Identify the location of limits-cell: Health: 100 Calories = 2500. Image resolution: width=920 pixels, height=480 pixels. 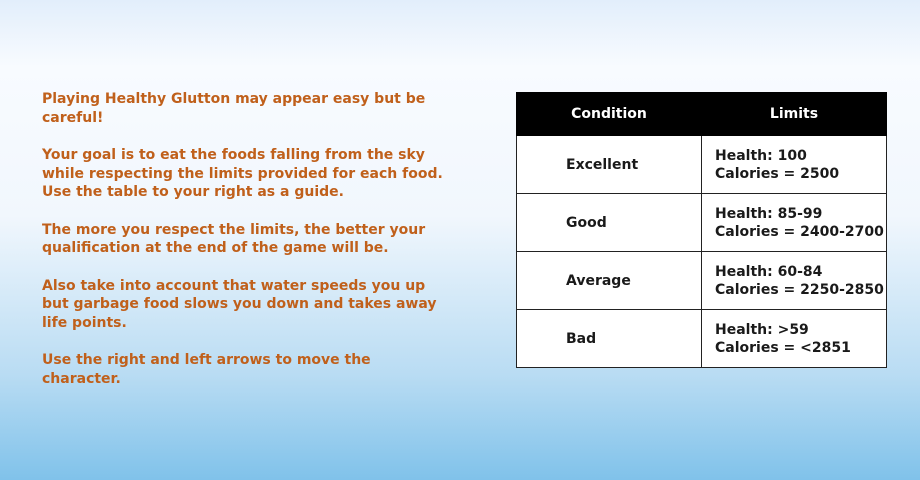
(794, 164).